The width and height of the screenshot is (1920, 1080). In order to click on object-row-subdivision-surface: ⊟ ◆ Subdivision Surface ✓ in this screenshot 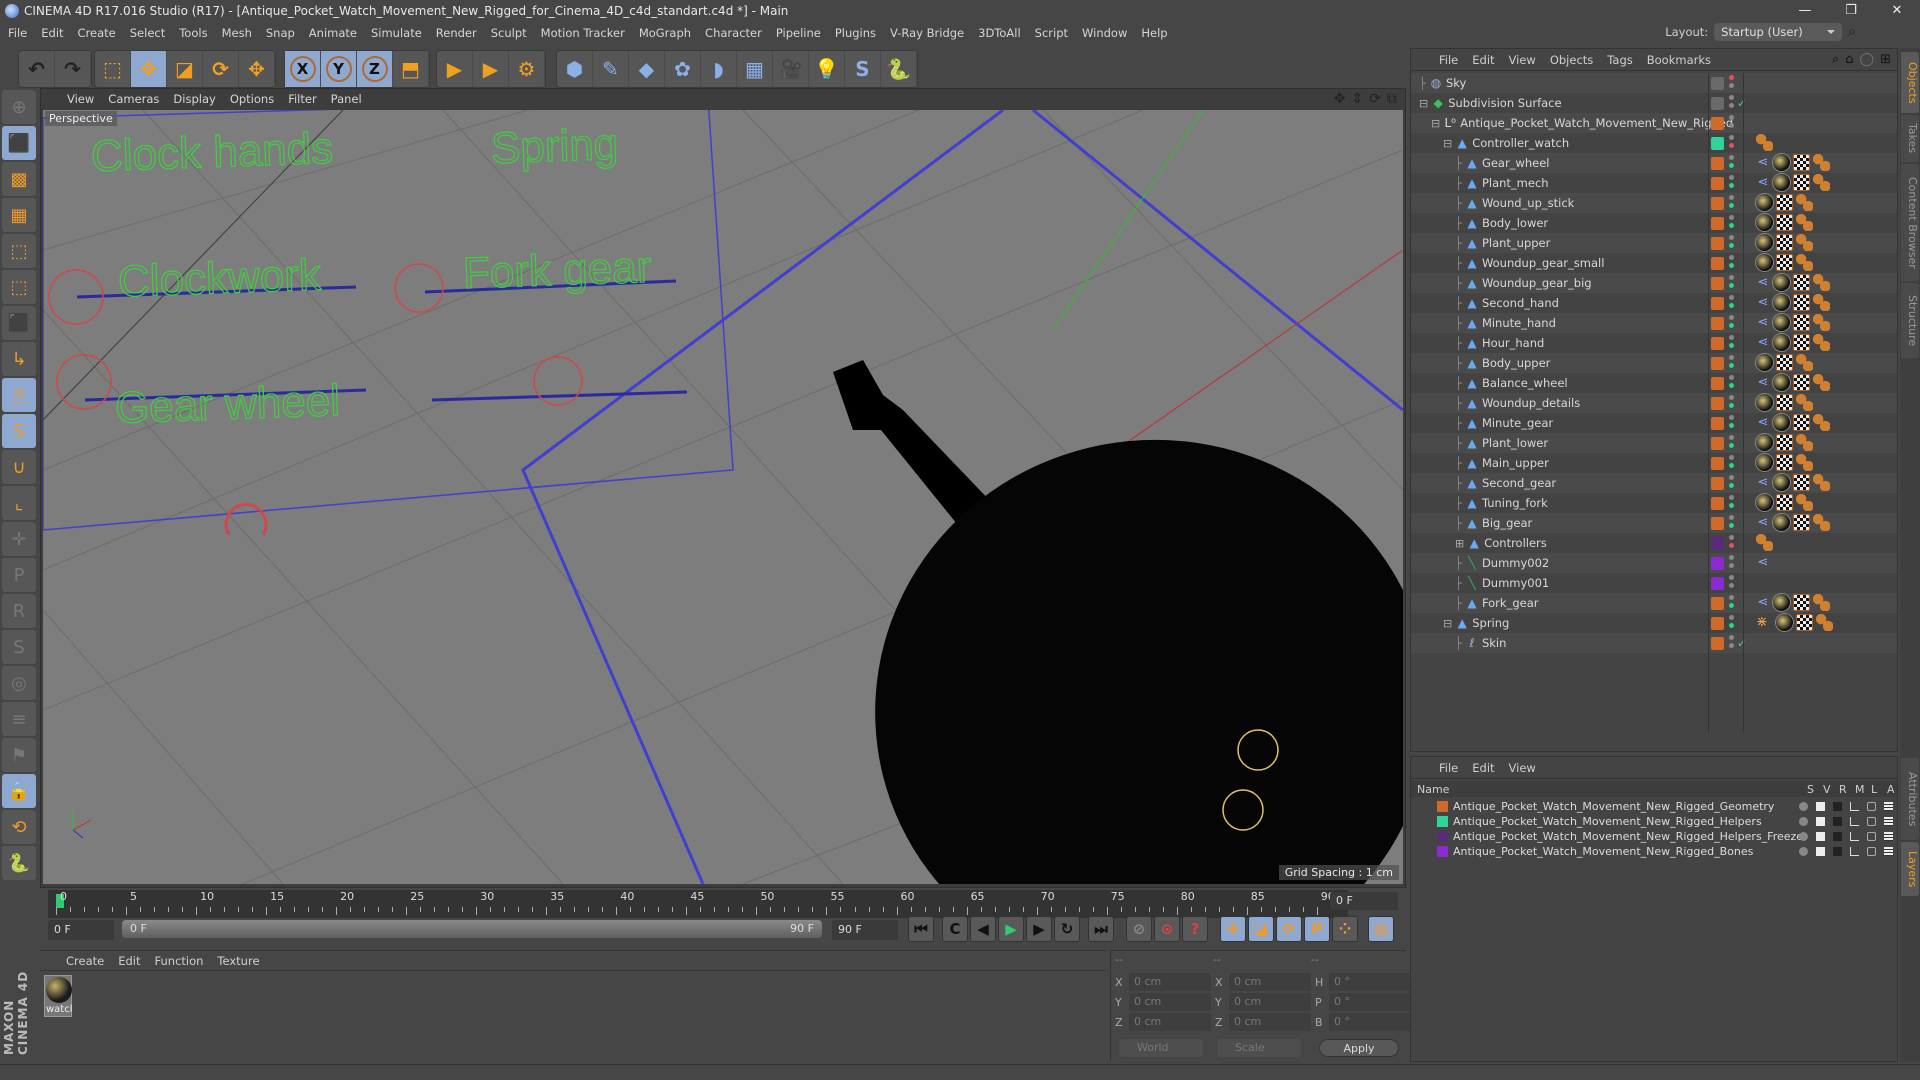, I will do `click(1654, 103)`.